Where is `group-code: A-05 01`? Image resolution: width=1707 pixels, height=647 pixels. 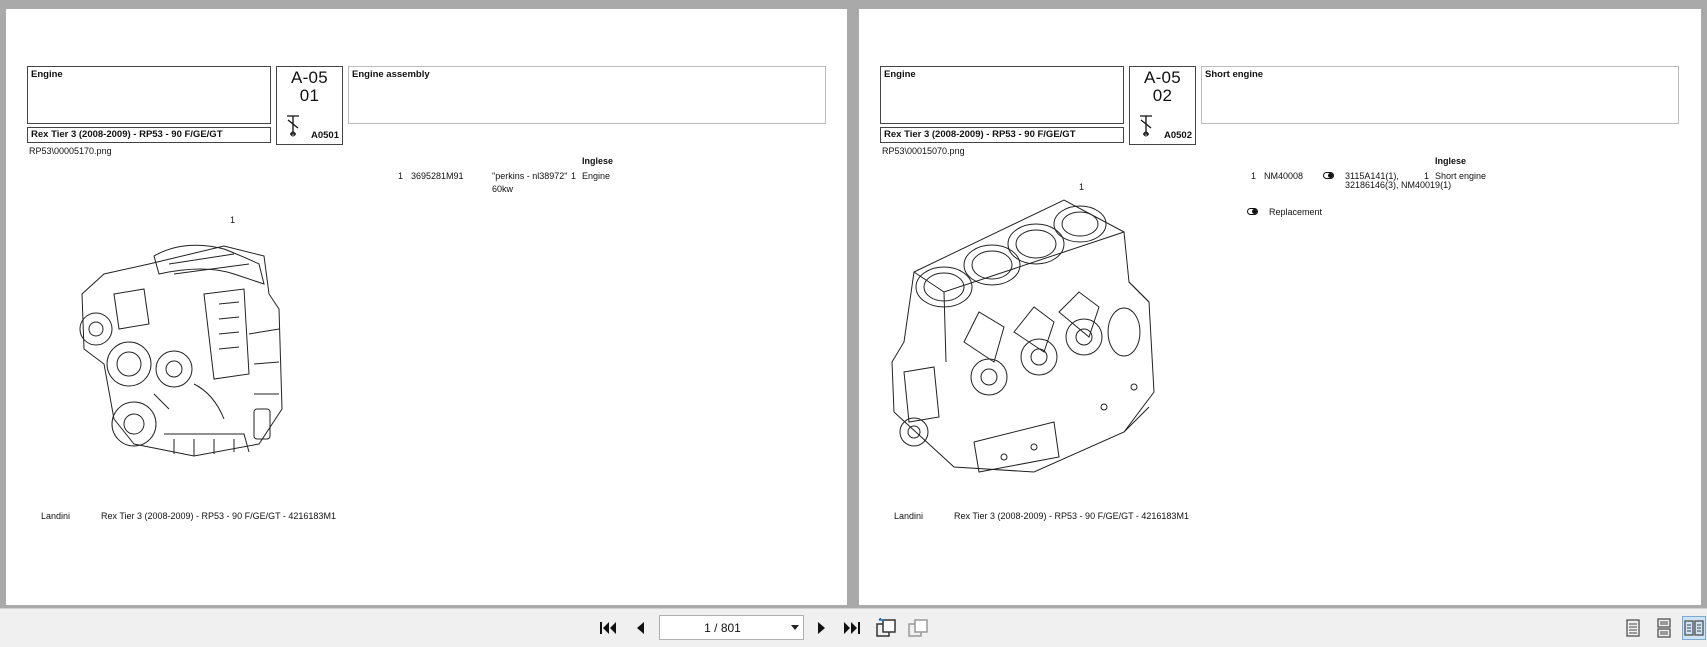 group-code: A-05 01 is located at coordinates (309, 87).